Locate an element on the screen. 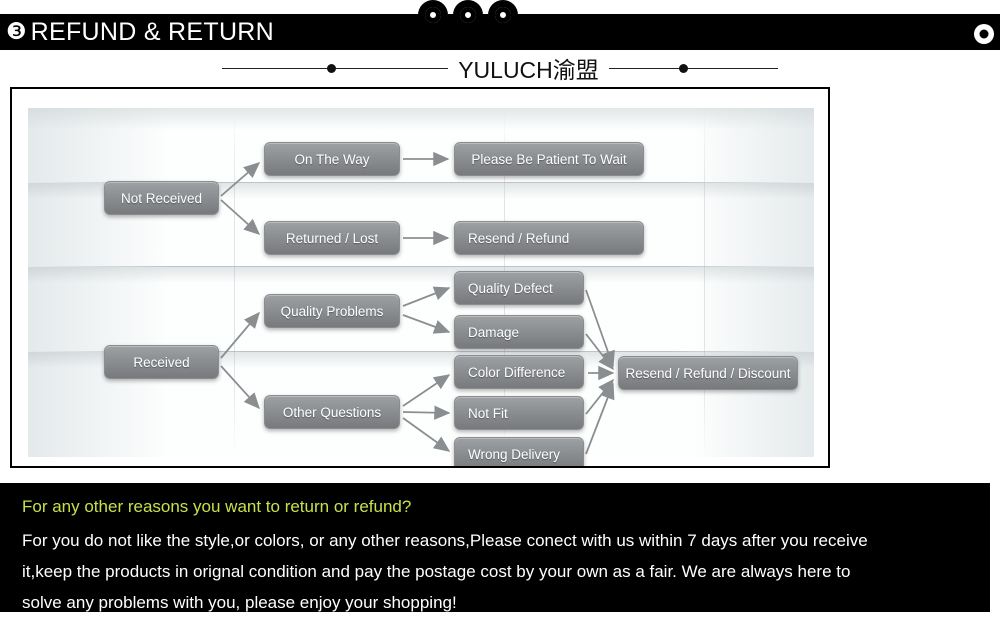 The image size is (1000, 629). flow-node-label: Not Received is located at coordinates (161, 198).